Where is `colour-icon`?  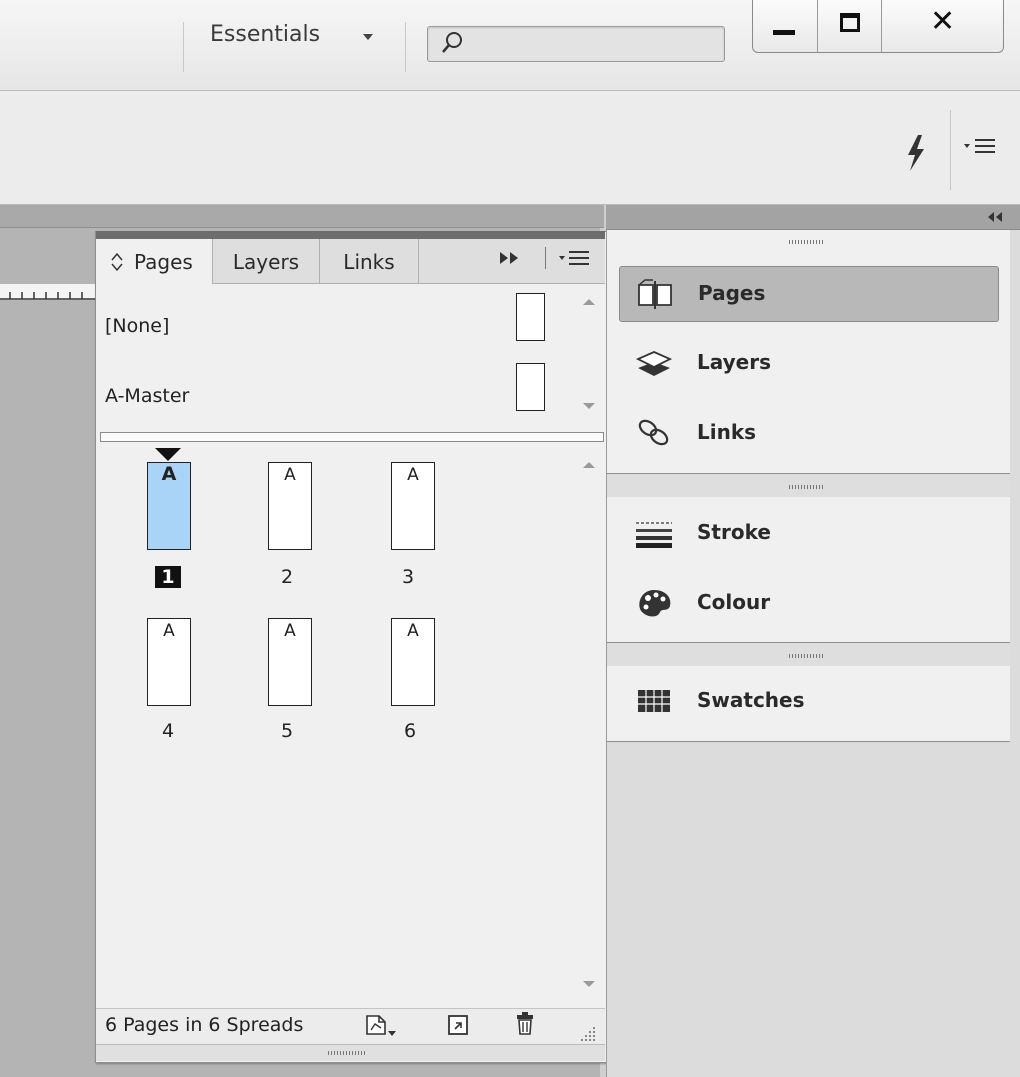 colour-icon is located at coordinates (655, 603).